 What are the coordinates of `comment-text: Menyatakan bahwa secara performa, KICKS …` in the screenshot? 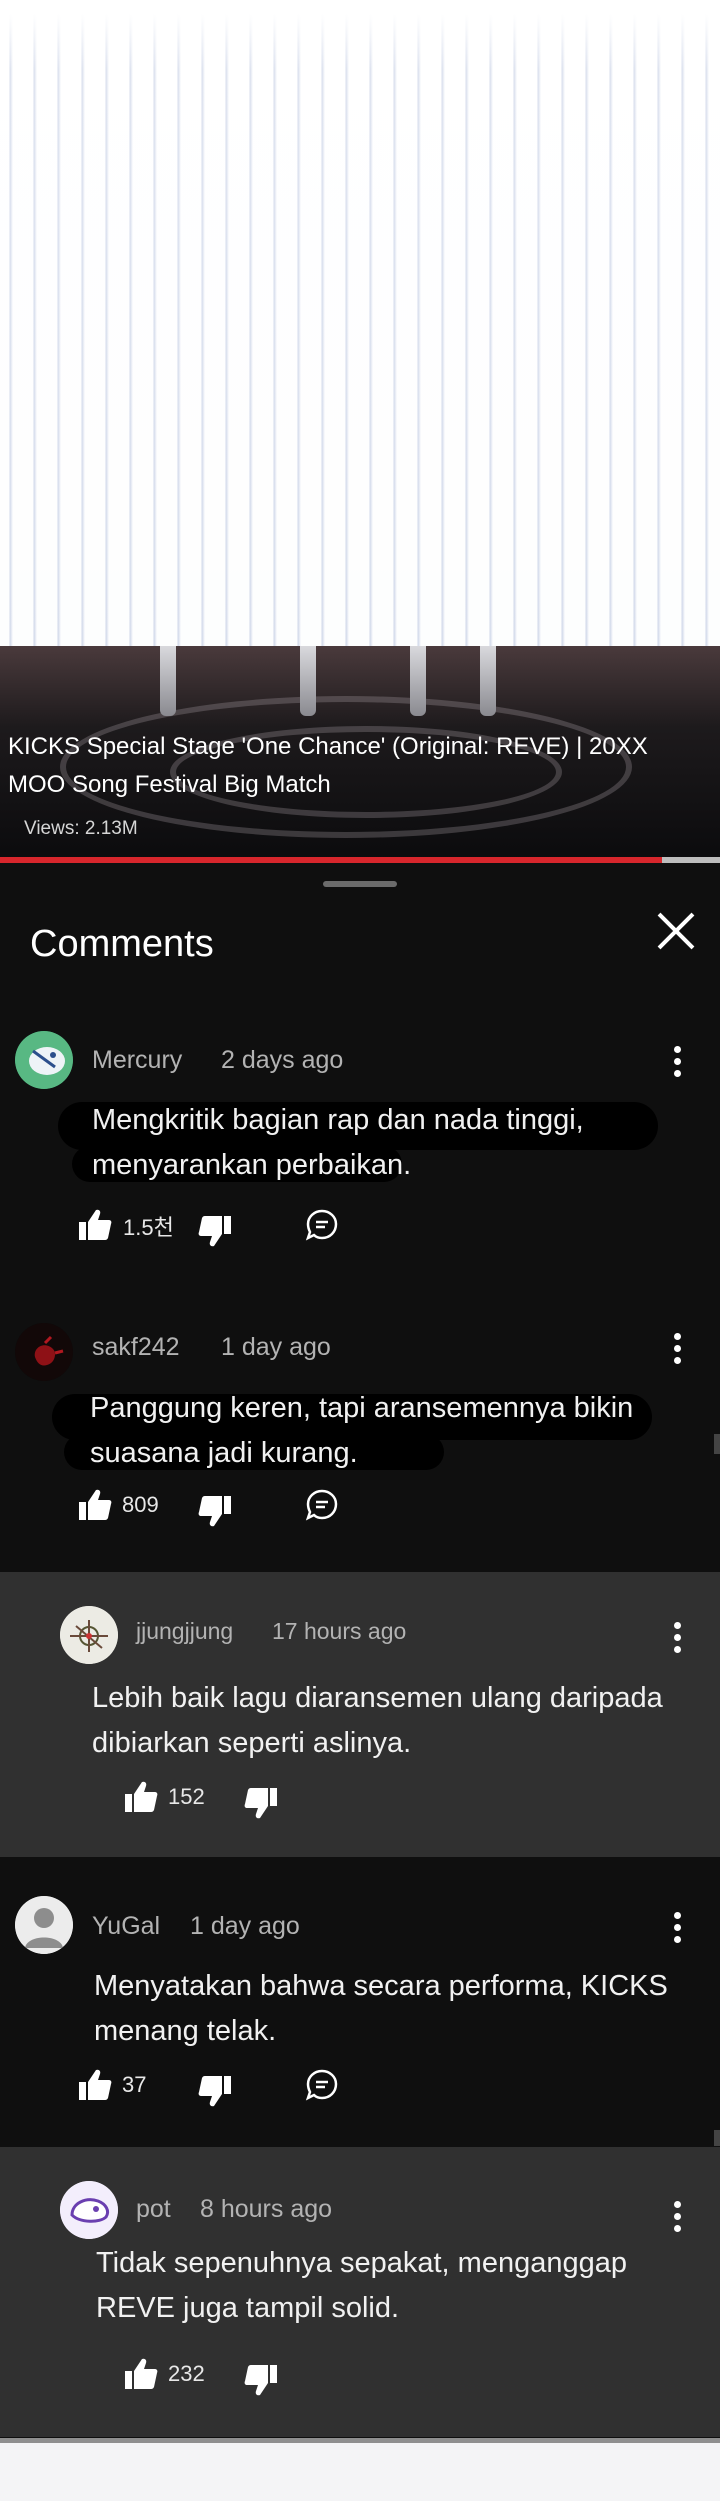 It's located at (381, 2008).